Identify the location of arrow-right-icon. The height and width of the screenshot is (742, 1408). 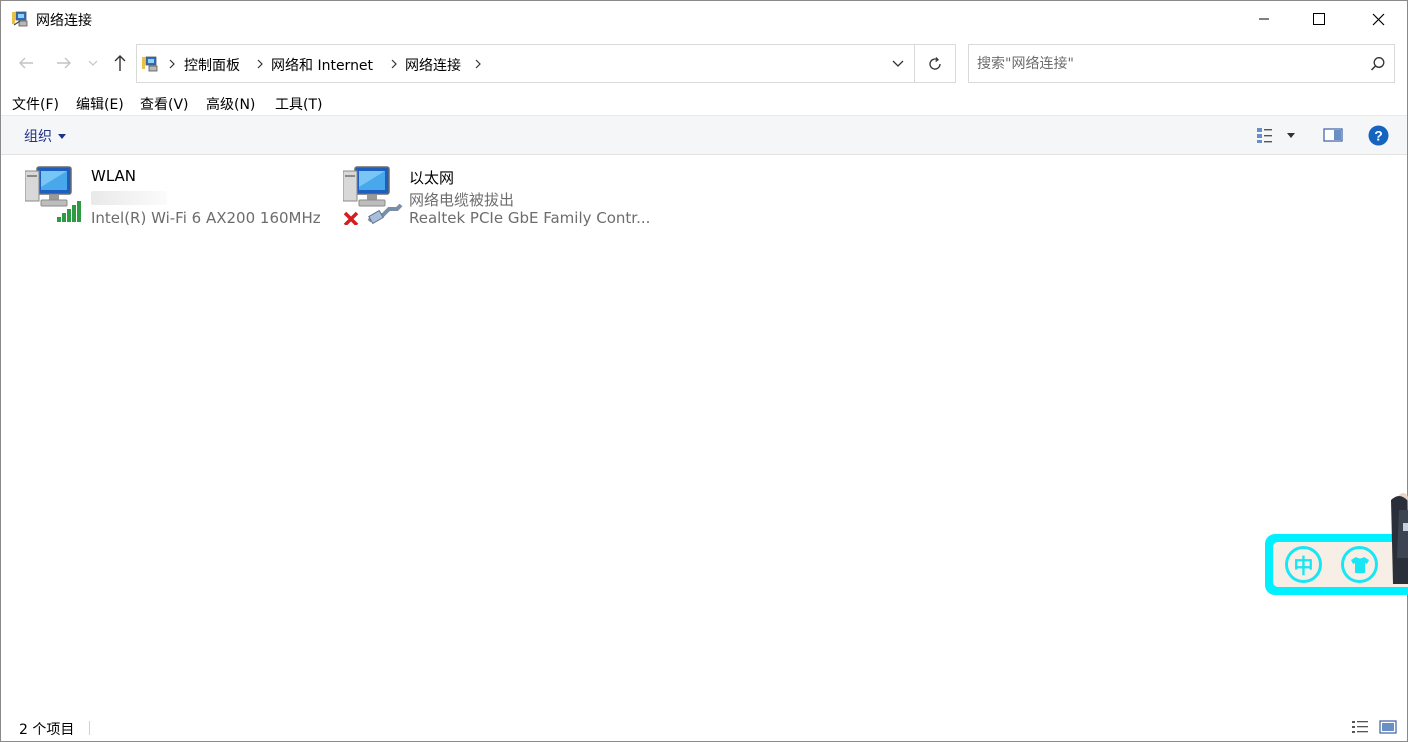
(64, 63).